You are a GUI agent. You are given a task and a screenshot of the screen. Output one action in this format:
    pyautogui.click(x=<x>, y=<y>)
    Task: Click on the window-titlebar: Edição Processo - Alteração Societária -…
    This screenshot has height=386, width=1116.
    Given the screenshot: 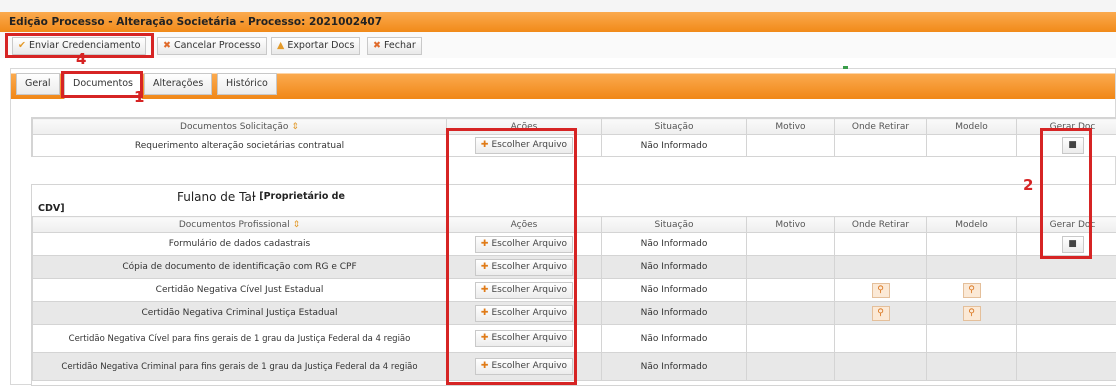 What is the action you would take?
    pyautogui.click(x=558, y=16)
    